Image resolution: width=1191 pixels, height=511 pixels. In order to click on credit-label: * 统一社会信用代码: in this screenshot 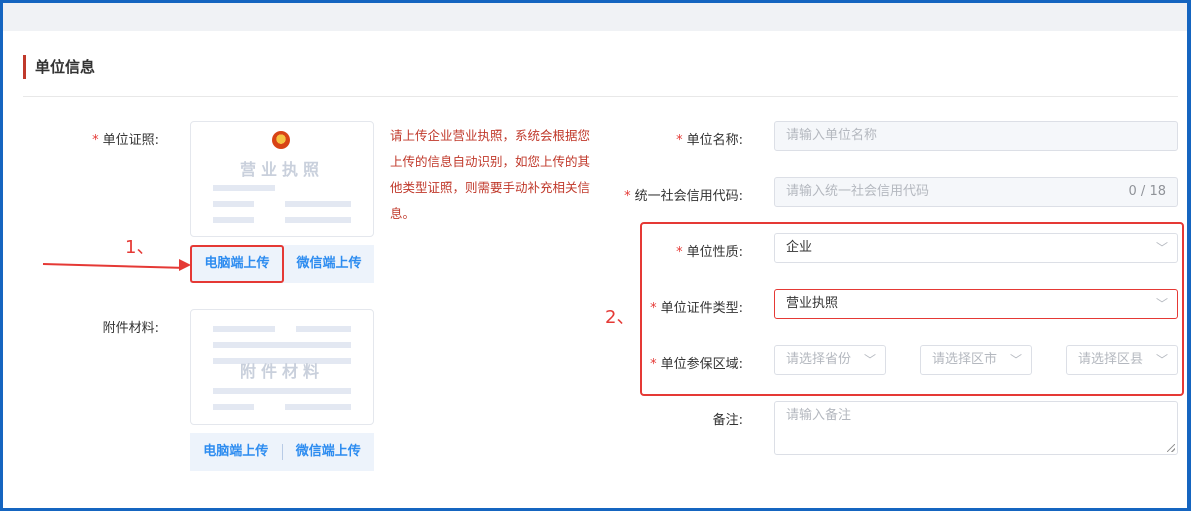, I will do `click(668, 194)`.